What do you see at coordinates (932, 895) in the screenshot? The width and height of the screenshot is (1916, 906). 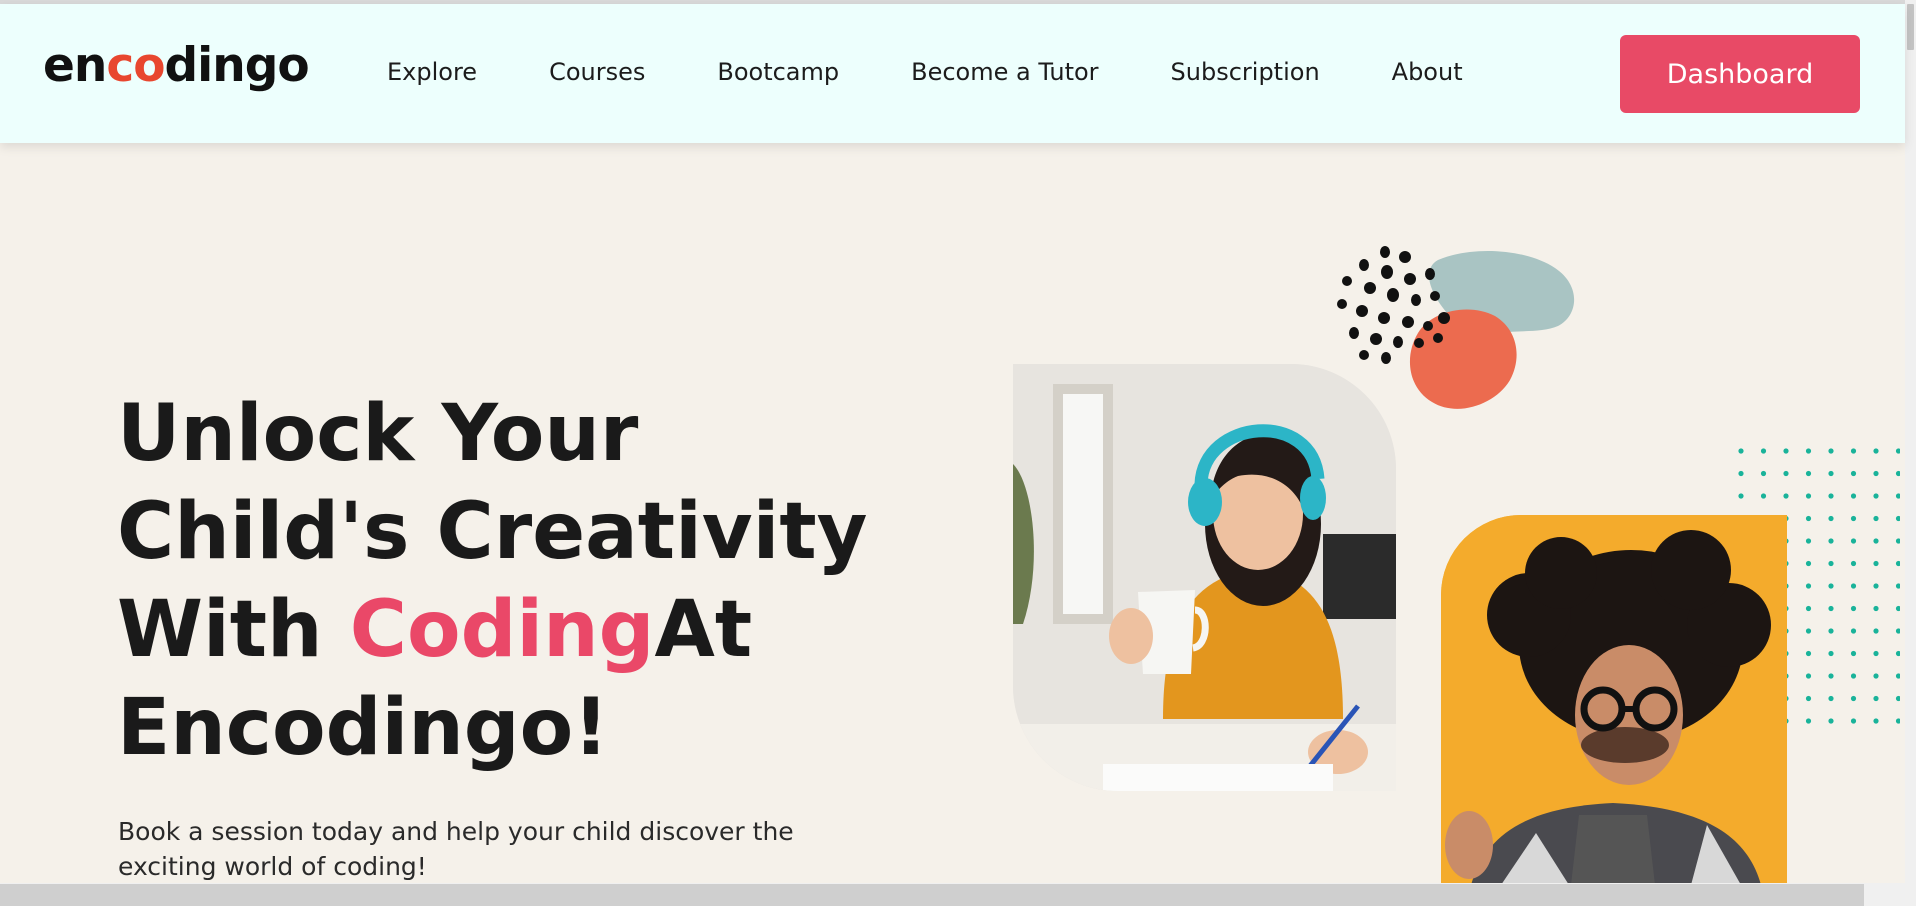 I see `horizontal-scrollbar-thumb` at bounding box center [932, 895].